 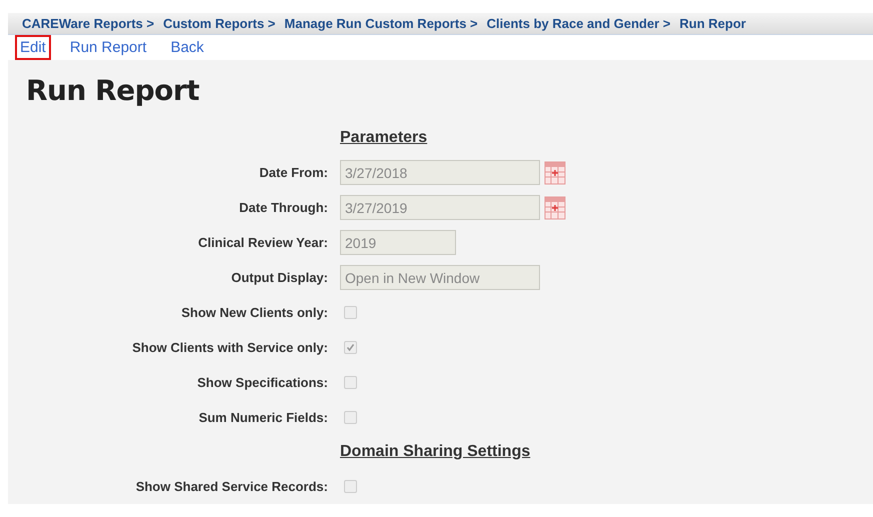 I want to click on nav-link: Edit, so click(x=33, y=47).